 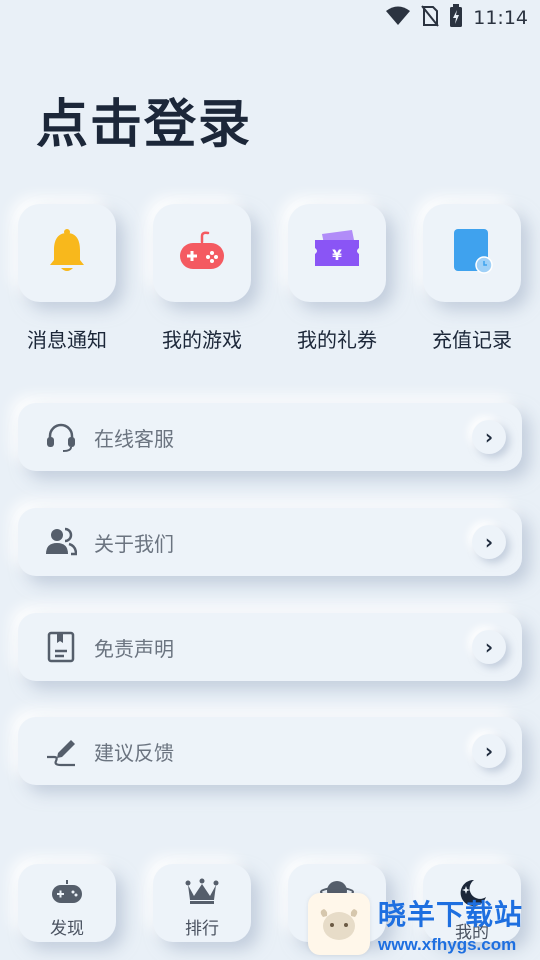 I want to click on status-time: 11:14, so click(x=500, y=18).